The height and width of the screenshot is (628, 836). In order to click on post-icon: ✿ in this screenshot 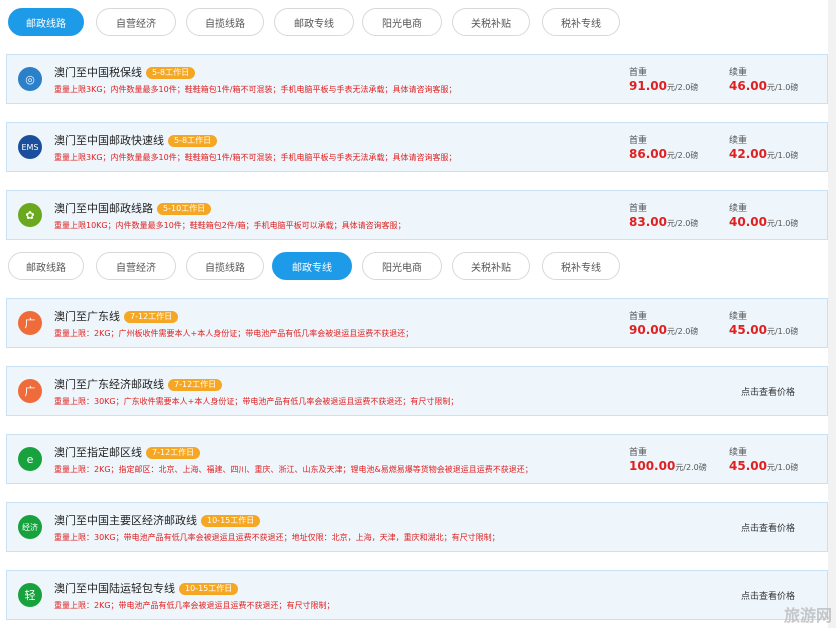, I will do `click(30, 215)`.